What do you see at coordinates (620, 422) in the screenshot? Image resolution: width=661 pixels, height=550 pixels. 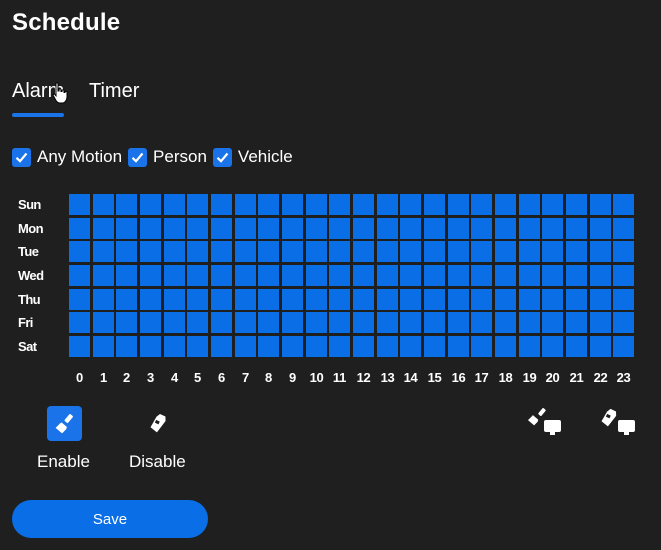 I see `clear-all-button` at bounding box center [620, 422].